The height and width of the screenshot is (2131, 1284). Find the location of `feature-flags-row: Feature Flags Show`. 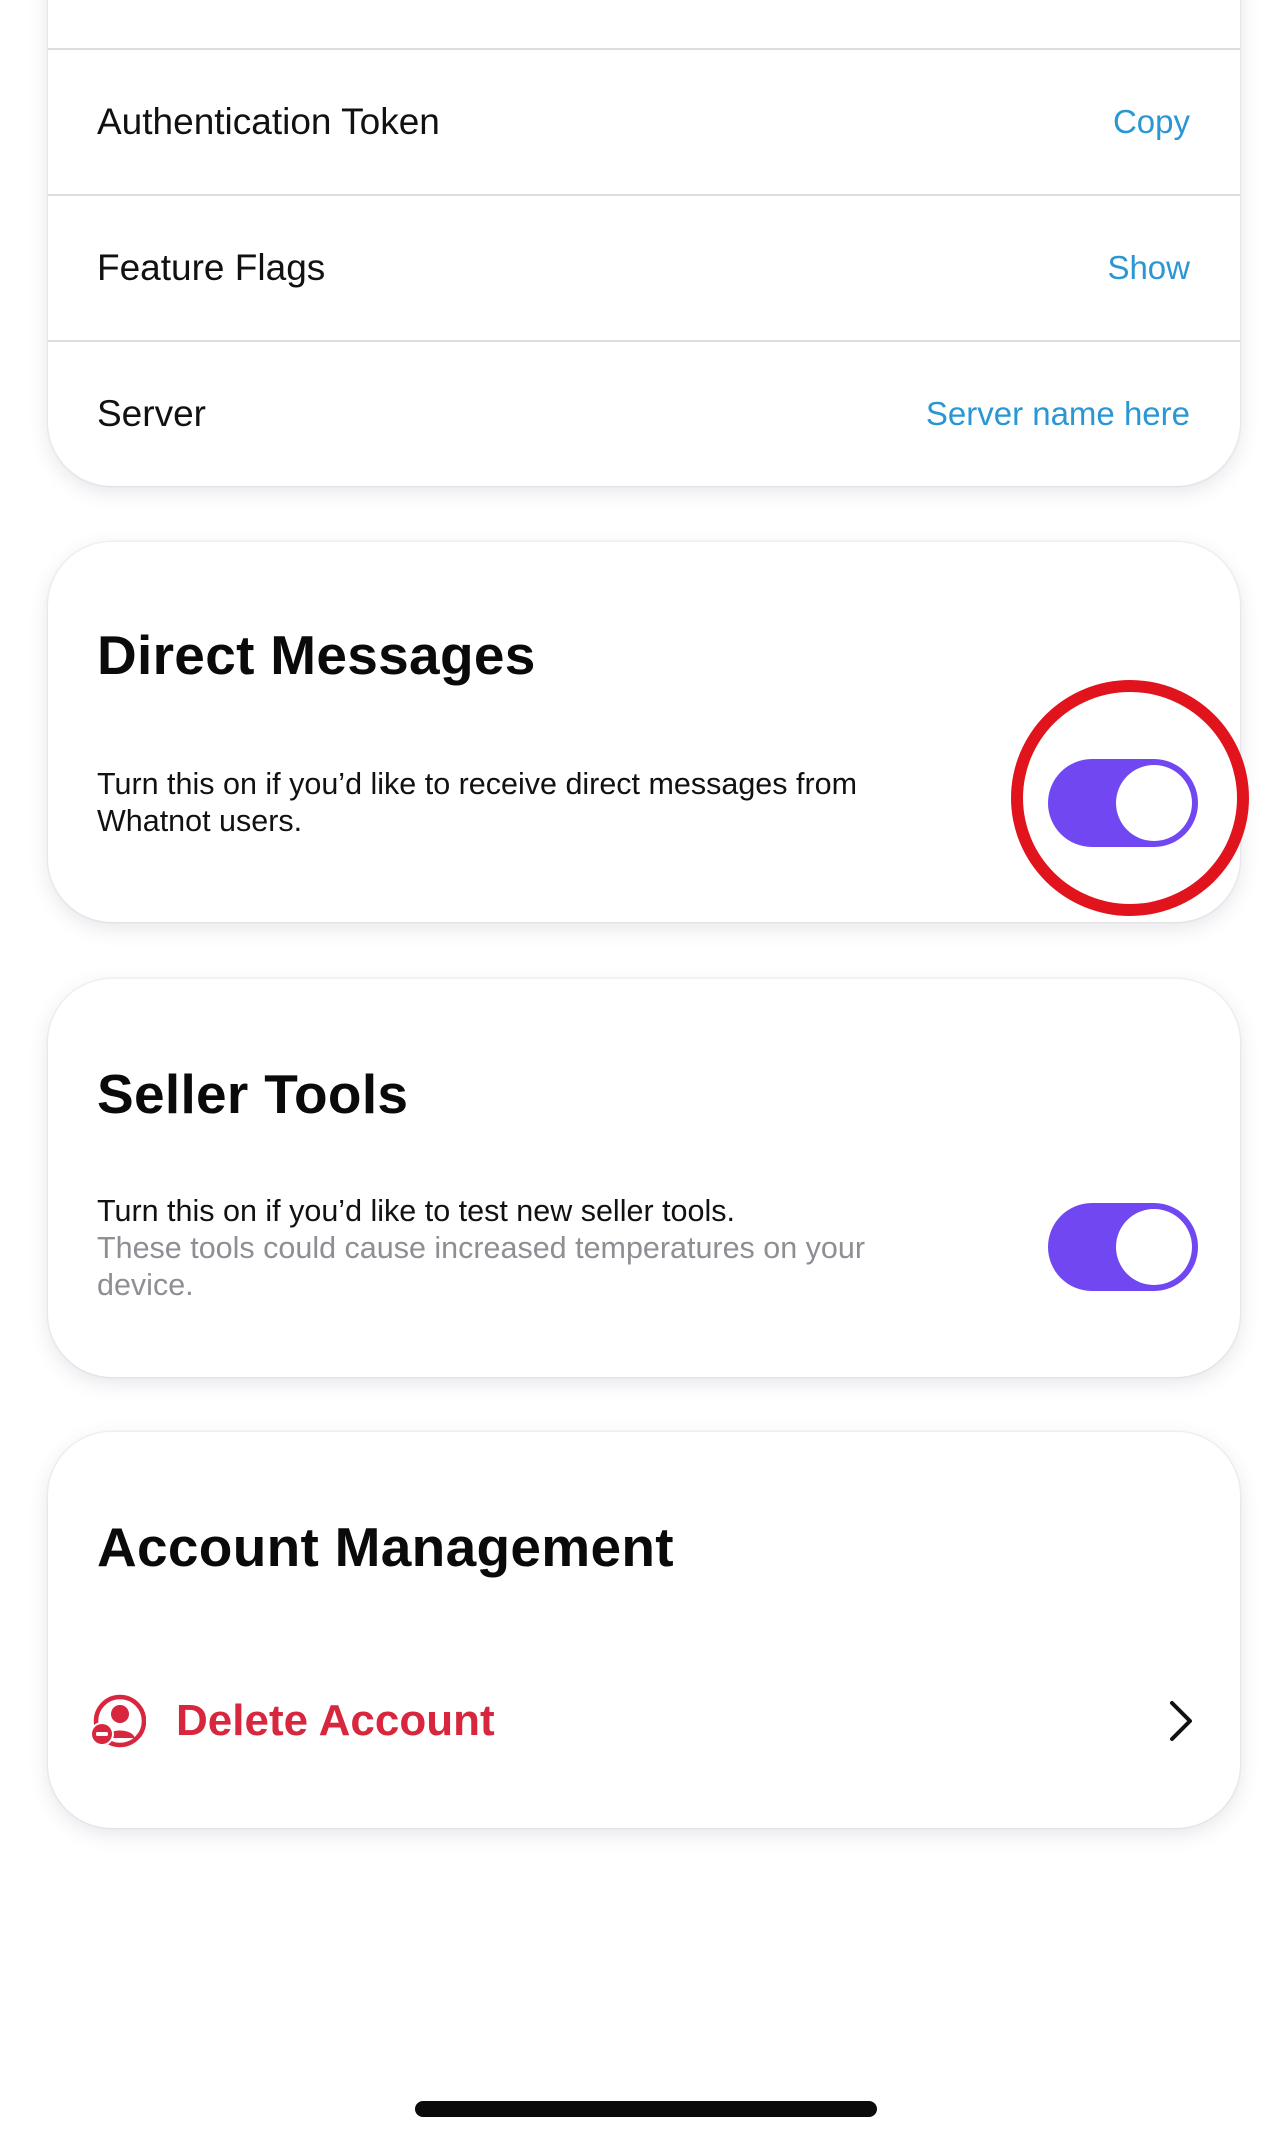

feature-flags-row: Feature Flags Show is located at coordinates (644, 267).